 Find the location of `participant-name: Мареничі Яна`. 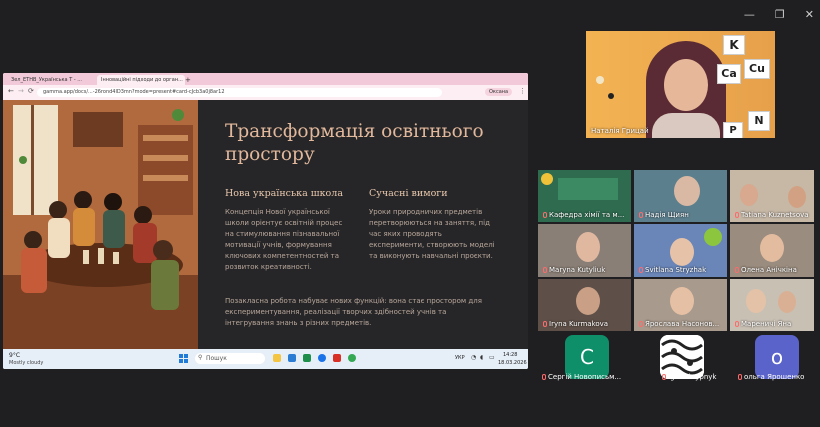

participant-name: Мареничі Яна is located at coordinates (766, 324).